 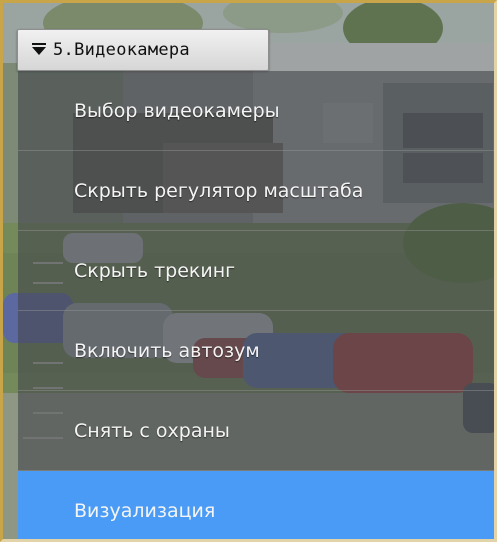 I want to click on menu-item-hide-zoom-control: Скрыть регулятор масштаба, so click(x=256, y=191).